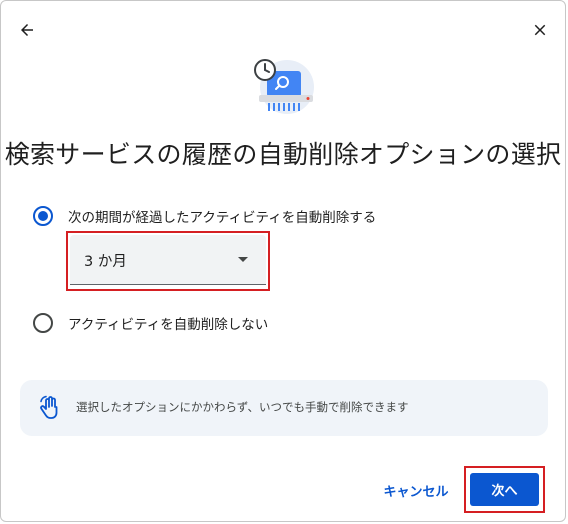 Image resolution: width=568 pixels, height=524 pixels. I want to click on arrow-back-icon, so click(27, 30).